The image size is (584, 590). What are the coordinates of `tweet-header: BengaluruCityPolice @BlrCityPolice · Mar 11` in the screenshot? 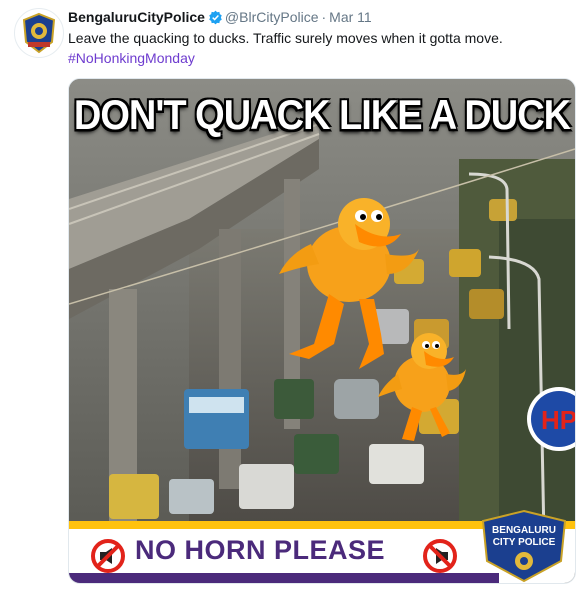 It's located at (220, 17).